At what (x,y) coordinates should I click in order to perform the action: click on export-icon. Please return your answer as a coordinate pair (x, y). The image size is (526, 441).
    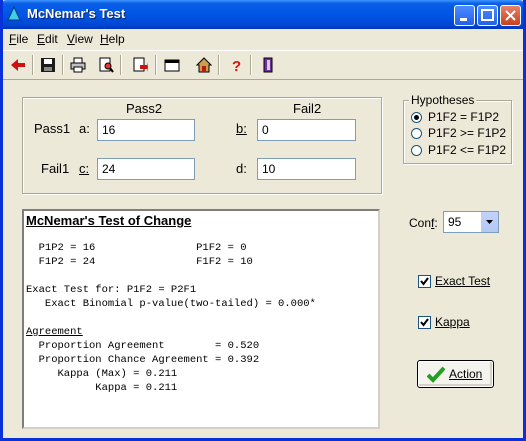
    Looking at the image, I should click on (140, 64).